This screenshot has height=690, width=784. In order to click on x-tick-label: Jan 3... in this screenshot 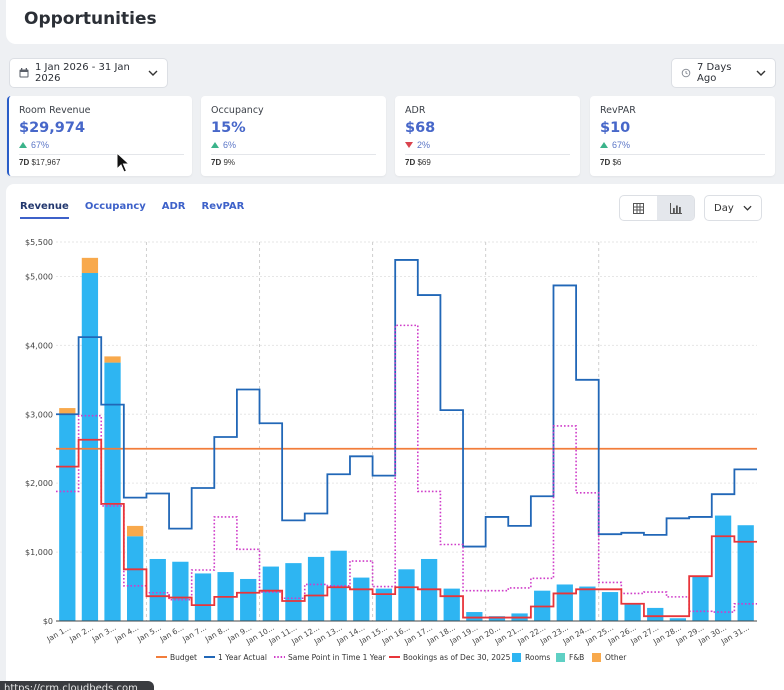, I will do `click(104, 633)`.